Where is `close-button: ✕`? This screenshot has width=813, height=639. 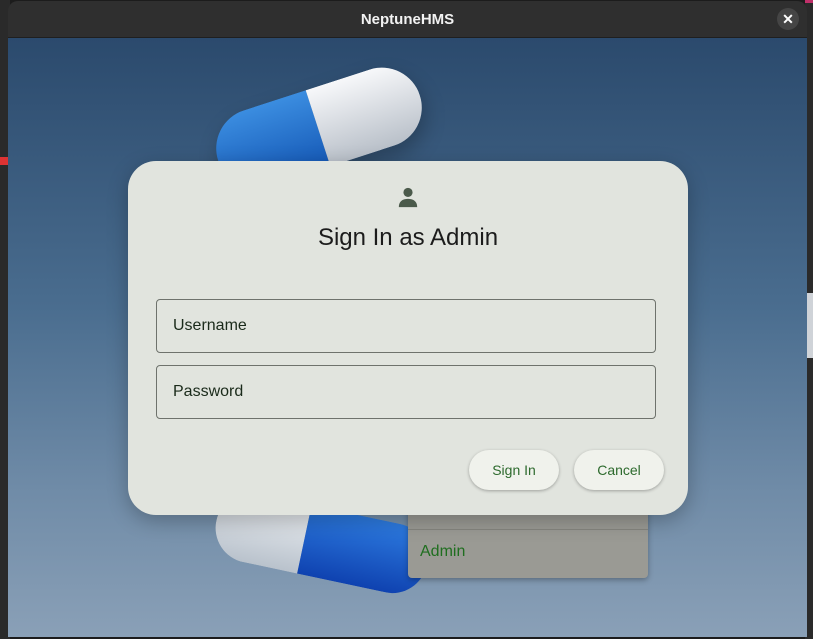
close-button: ✕ is located at coordinates (788, 19).